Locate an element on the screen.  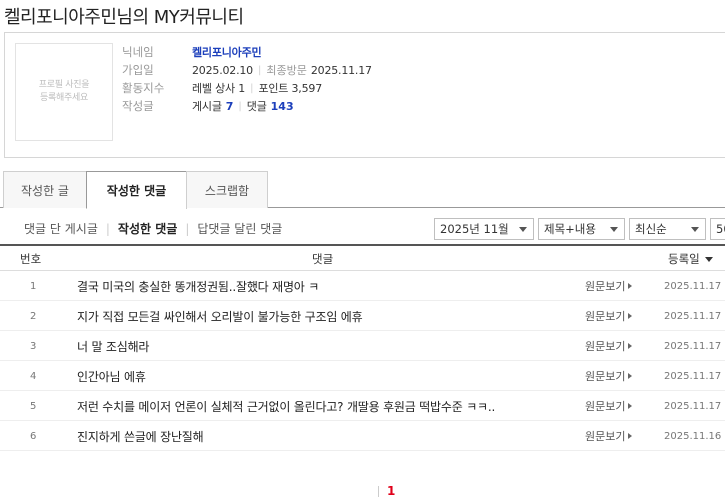
tab-written-comments: 작성한 댓글 is located at coordinates (136, 190).